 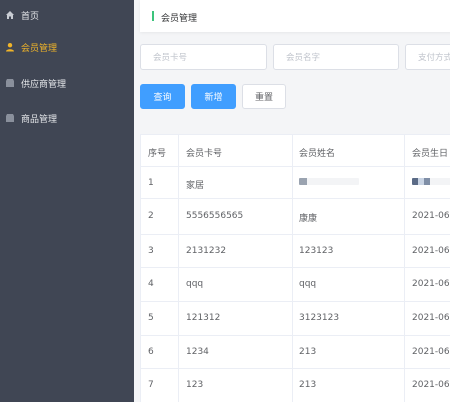 I want to click on column-header-birthday: 会员生日, so click(x=430, y=154).